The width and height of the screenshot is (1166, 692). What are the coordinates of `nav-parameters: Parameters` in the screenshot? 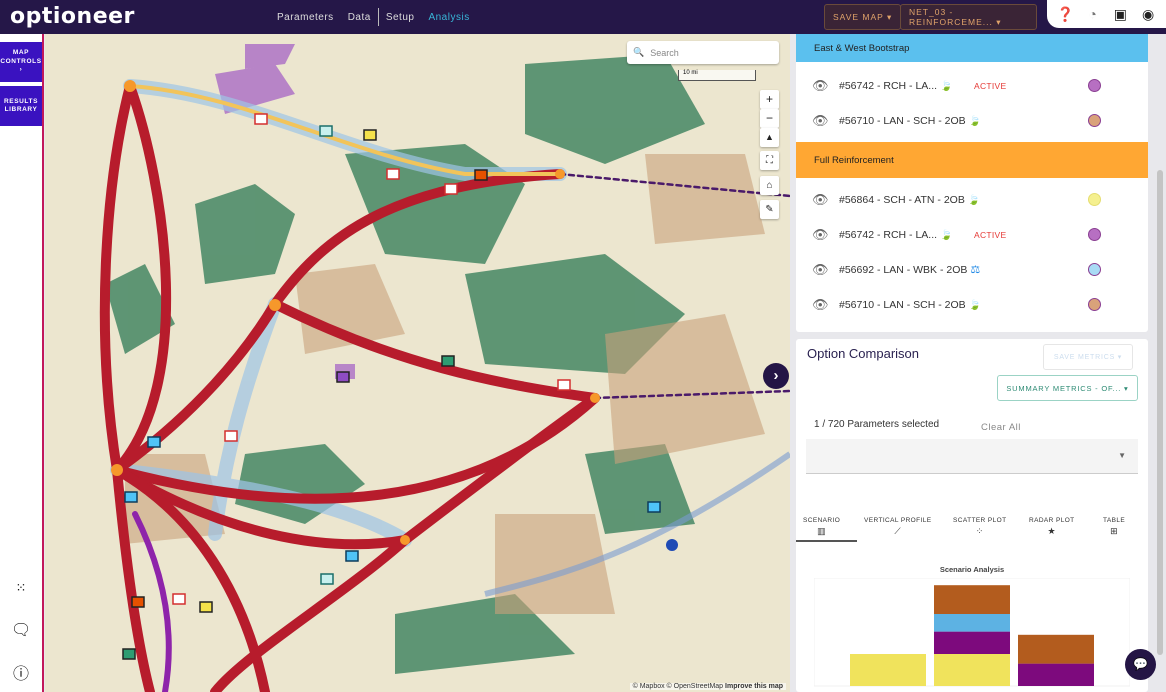 It's located at (305, 17).